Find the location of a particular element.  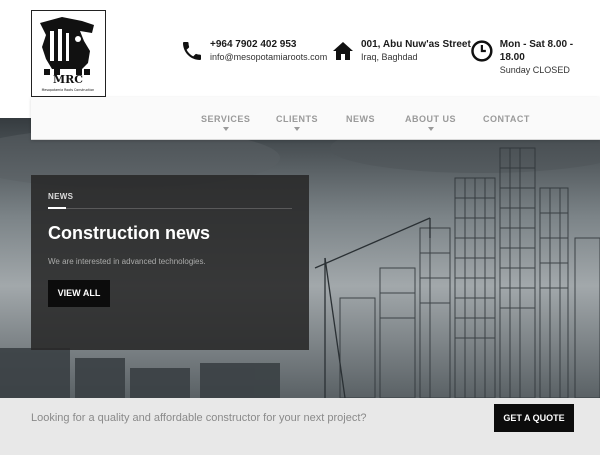

nav-item-contact: CONTACT is located at coordinates (506, 119).